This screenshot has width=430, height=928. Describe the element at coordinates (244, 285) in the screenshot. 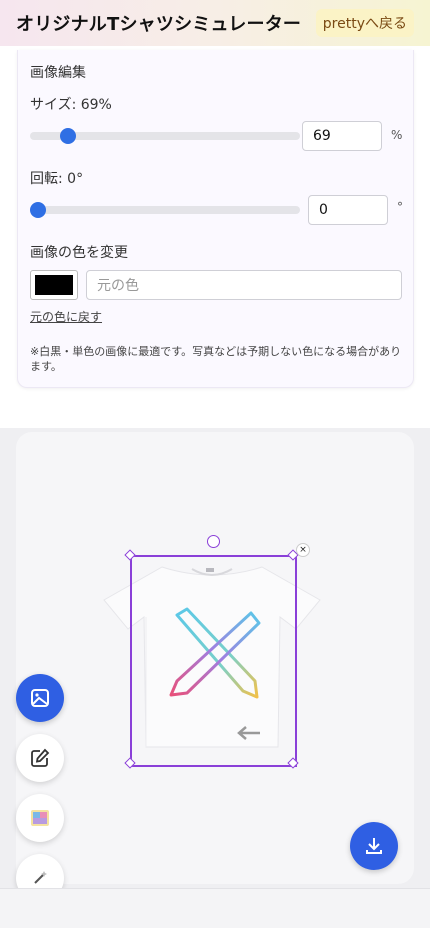

I see `color-input: 元の色` at that location.